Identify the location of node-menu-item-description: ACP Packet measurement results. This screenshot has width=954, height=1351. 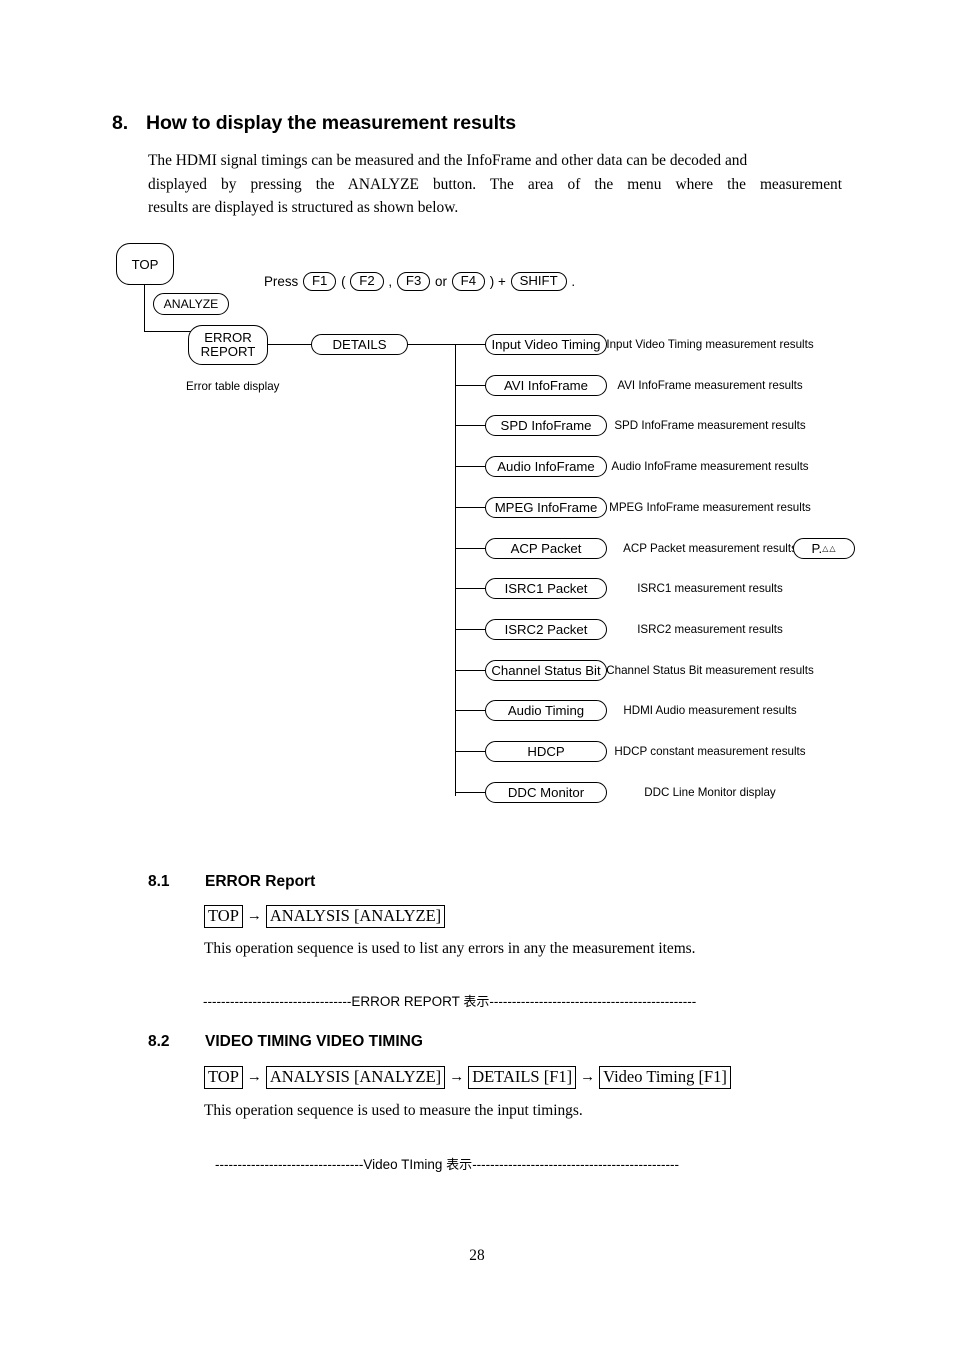
(710, 548).